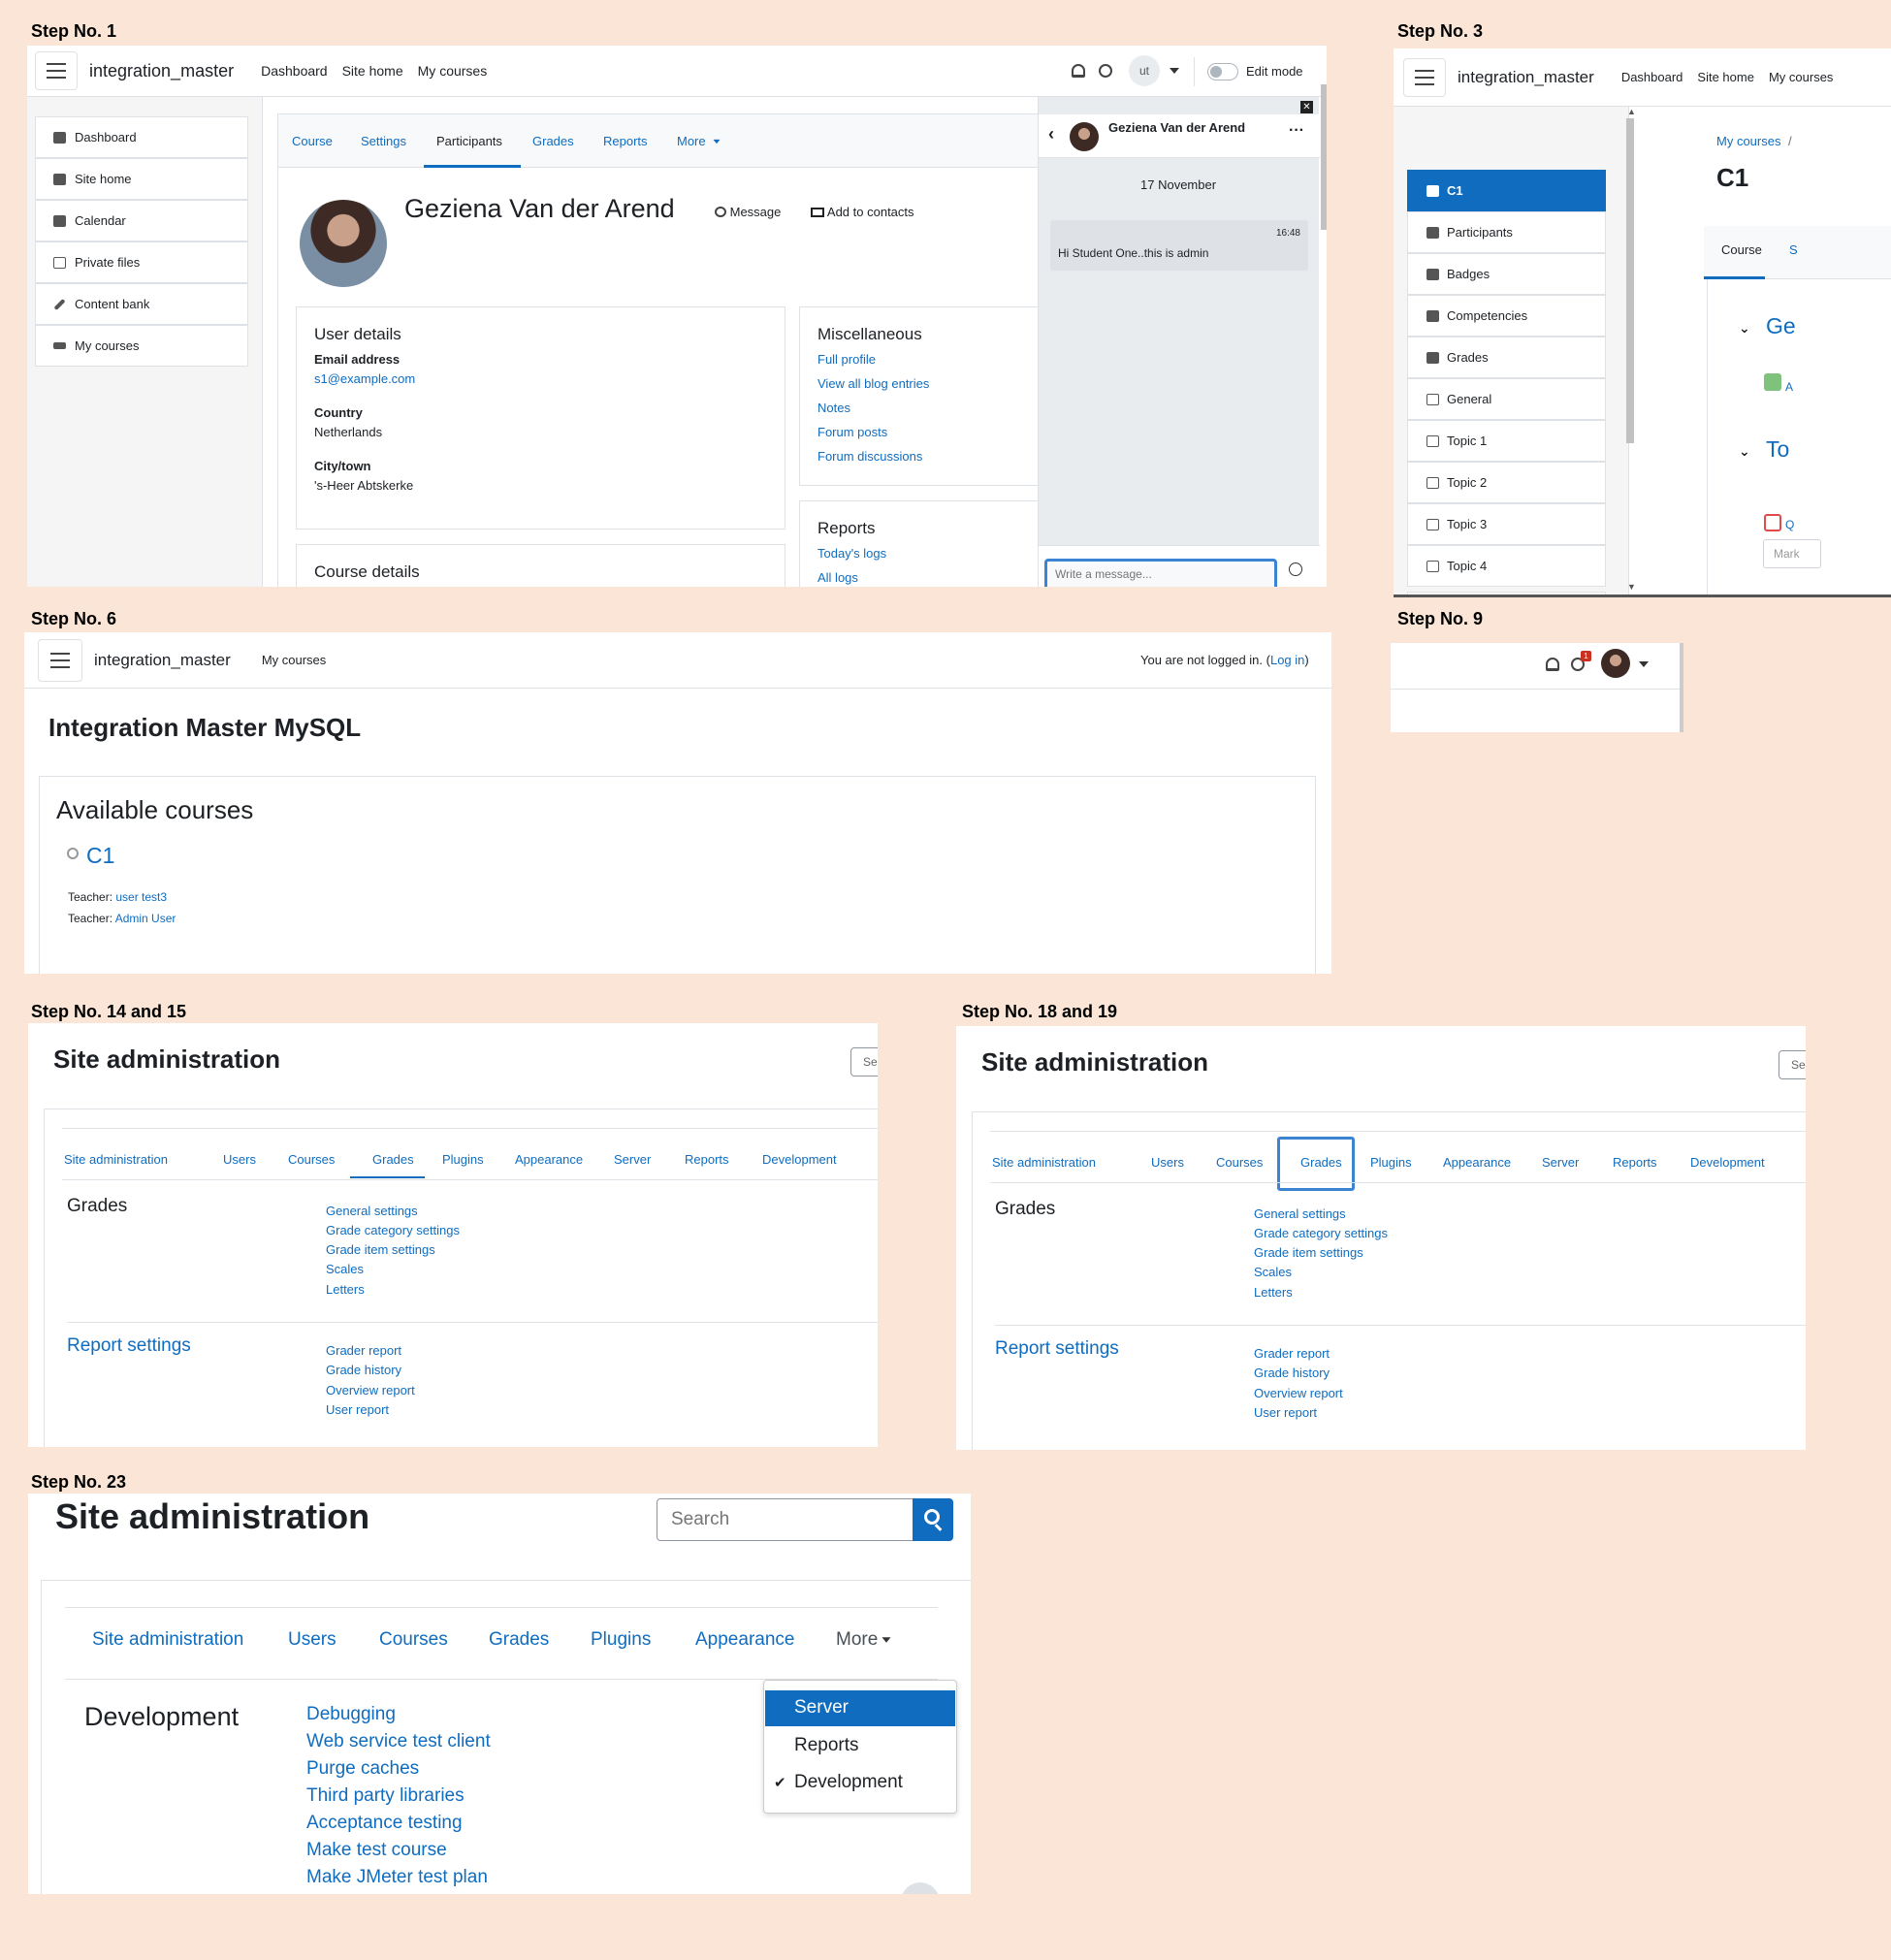 The image size is (1891, 1960). What do you see at coordinates (1295, 569) in the screenshot?
I see `emoji-icon` at bounding box center [1295, 569].